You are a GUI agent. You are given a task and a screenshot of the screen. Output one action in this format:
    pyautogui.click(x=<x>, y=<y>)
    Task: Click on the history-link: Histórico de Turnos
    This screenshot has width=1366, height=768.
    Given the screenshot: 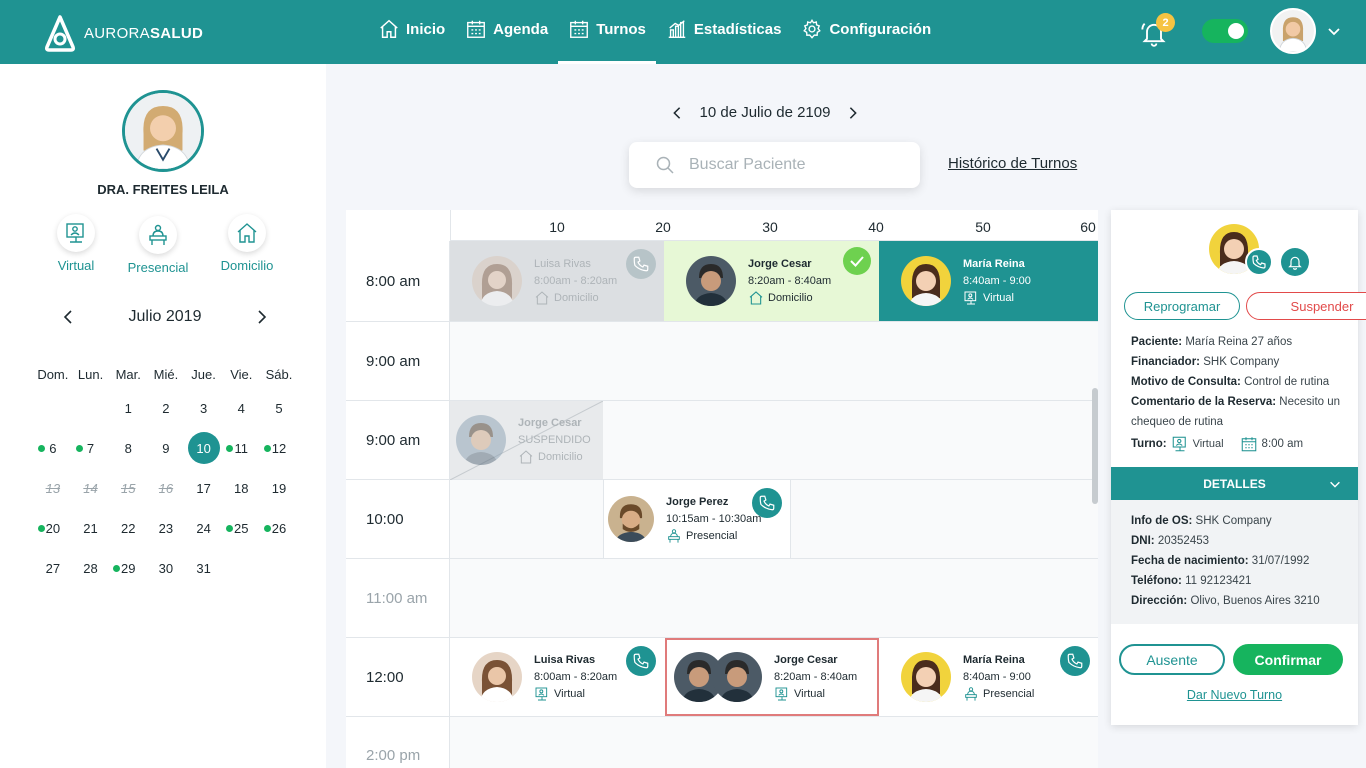 What is the action you would take?
    pyautogui.click(x=1012, y=163)
    